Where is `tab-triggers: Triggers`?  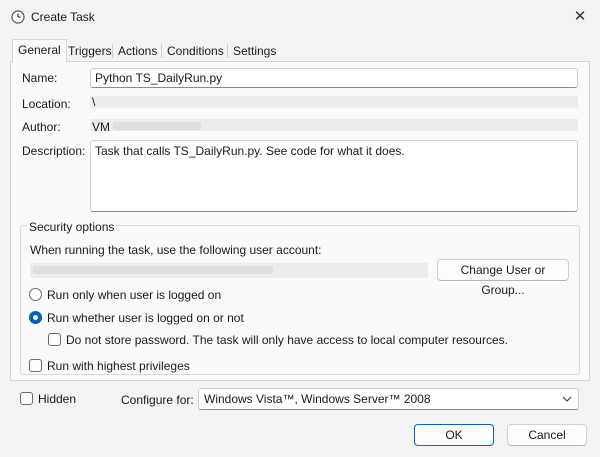 tab-triggers: Triggers is located at coordinates (90, 51).